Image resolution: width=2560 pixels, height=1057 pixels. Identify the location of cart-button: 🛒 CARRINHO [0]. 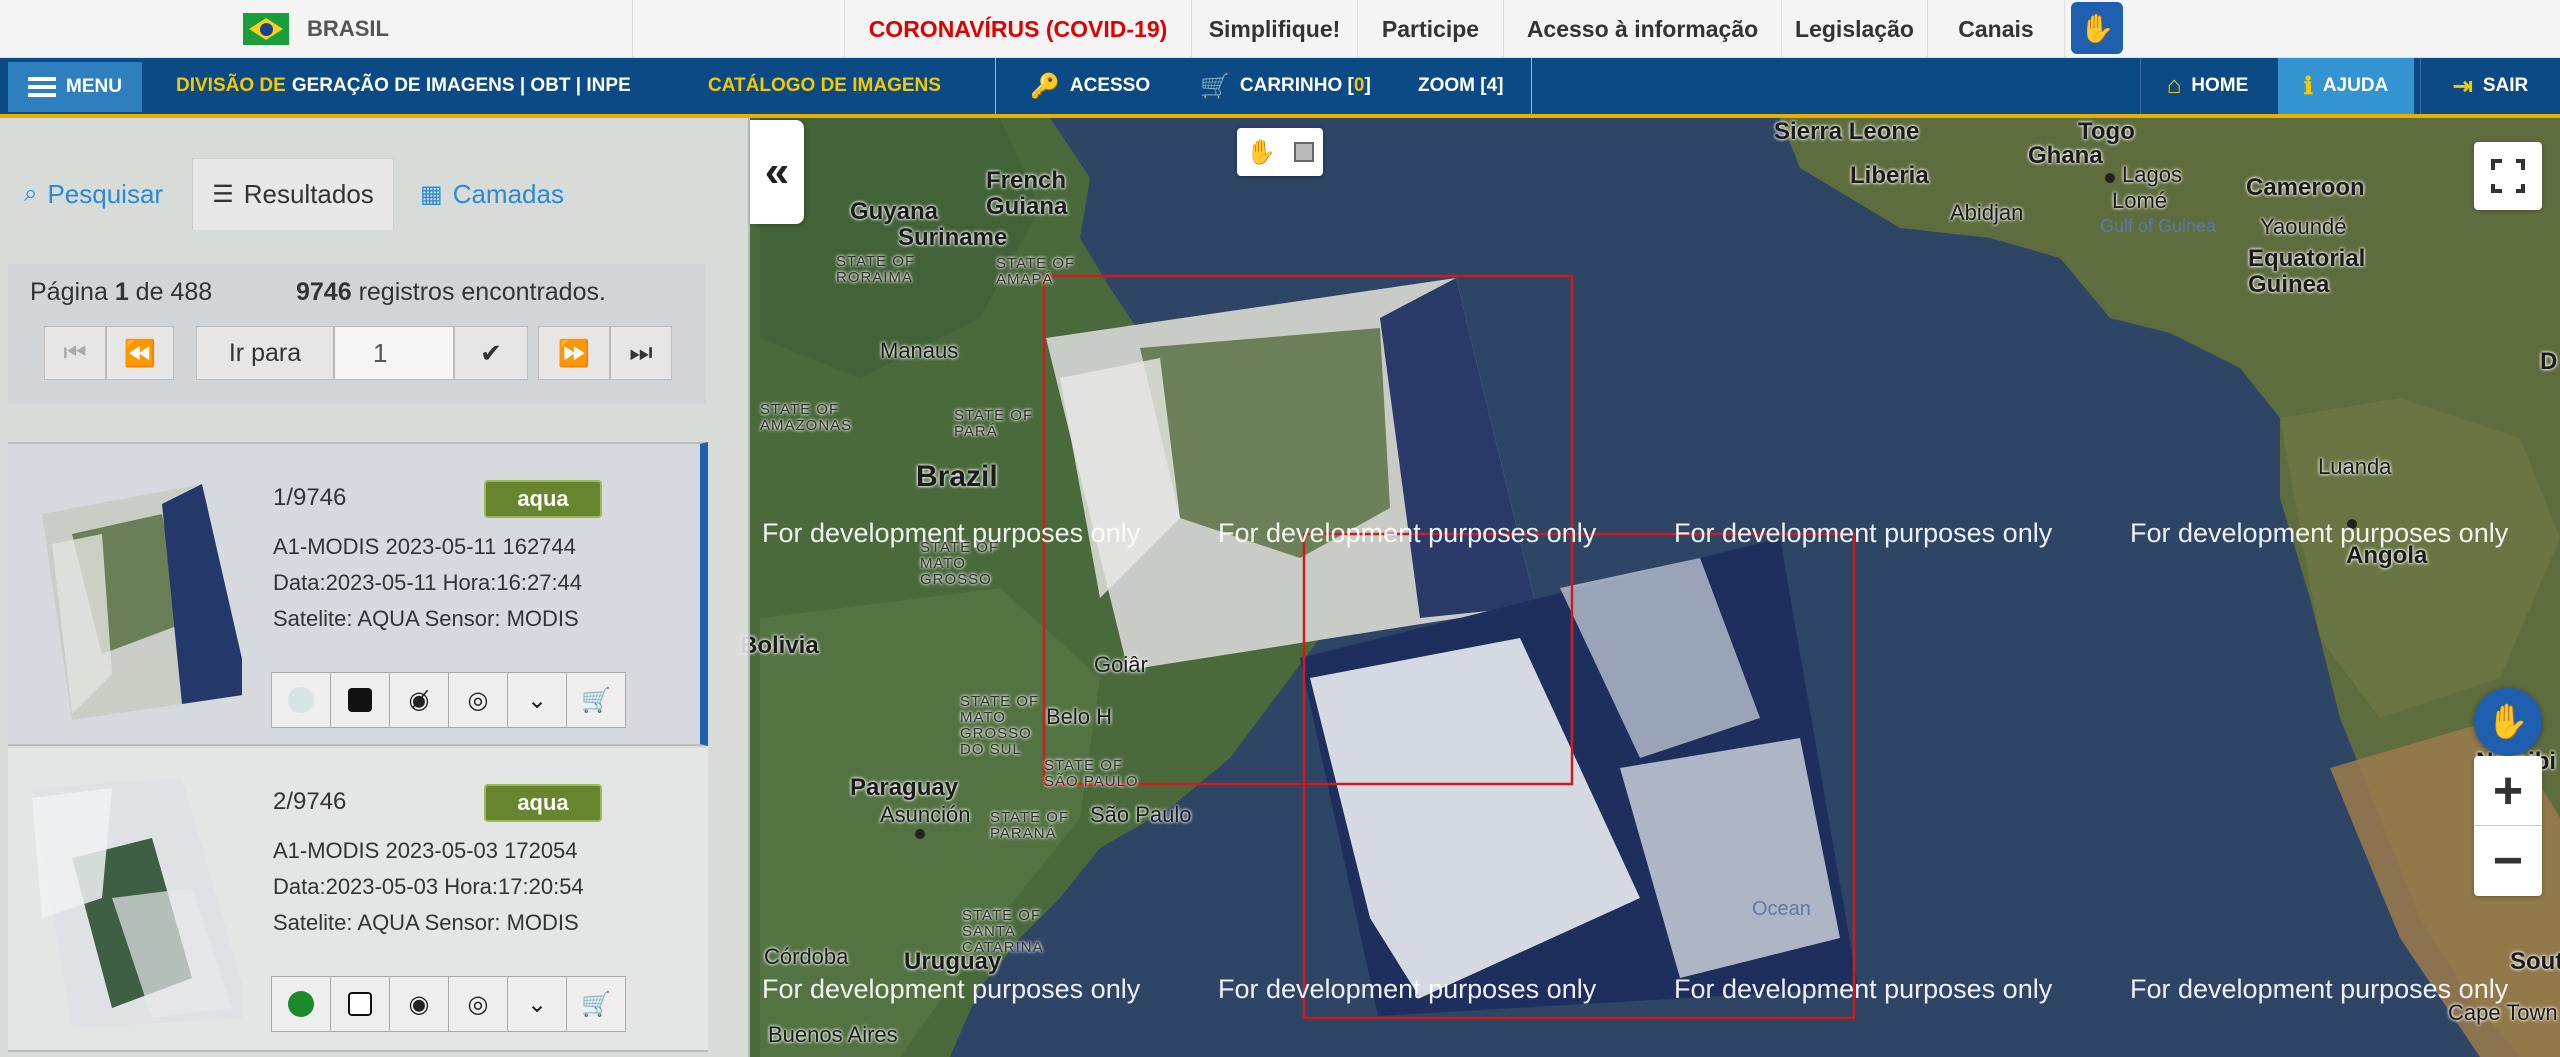
(1285, 86).